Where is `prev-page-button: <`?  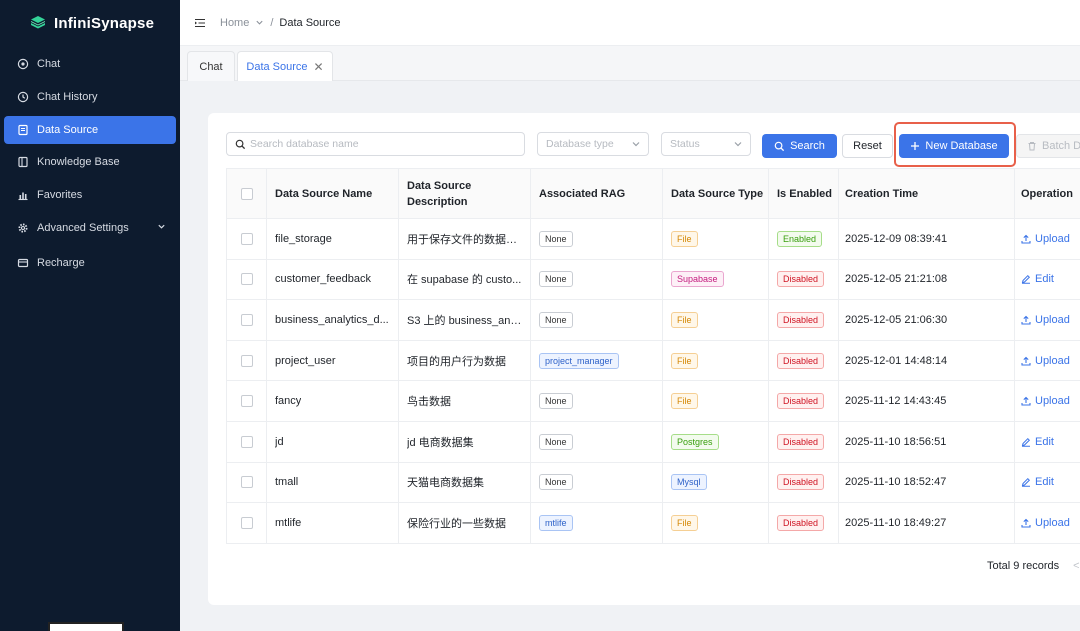
prev-page-button: < is located at coordinates (1076, 566).